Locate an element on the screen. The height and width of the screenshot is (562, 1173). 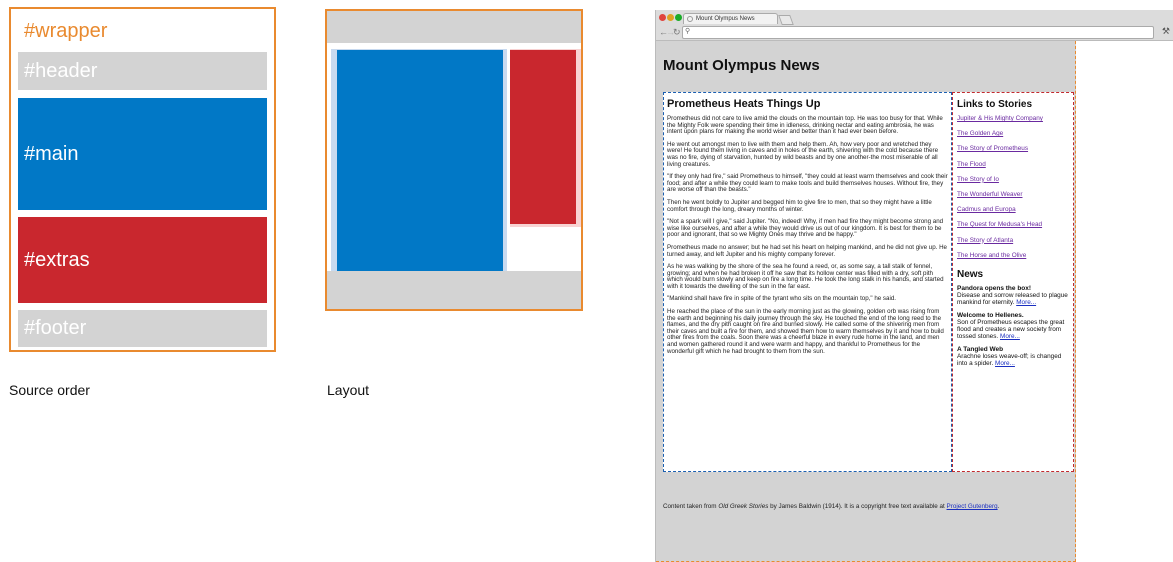
header-block: #header is located at coordinates (142, 71).